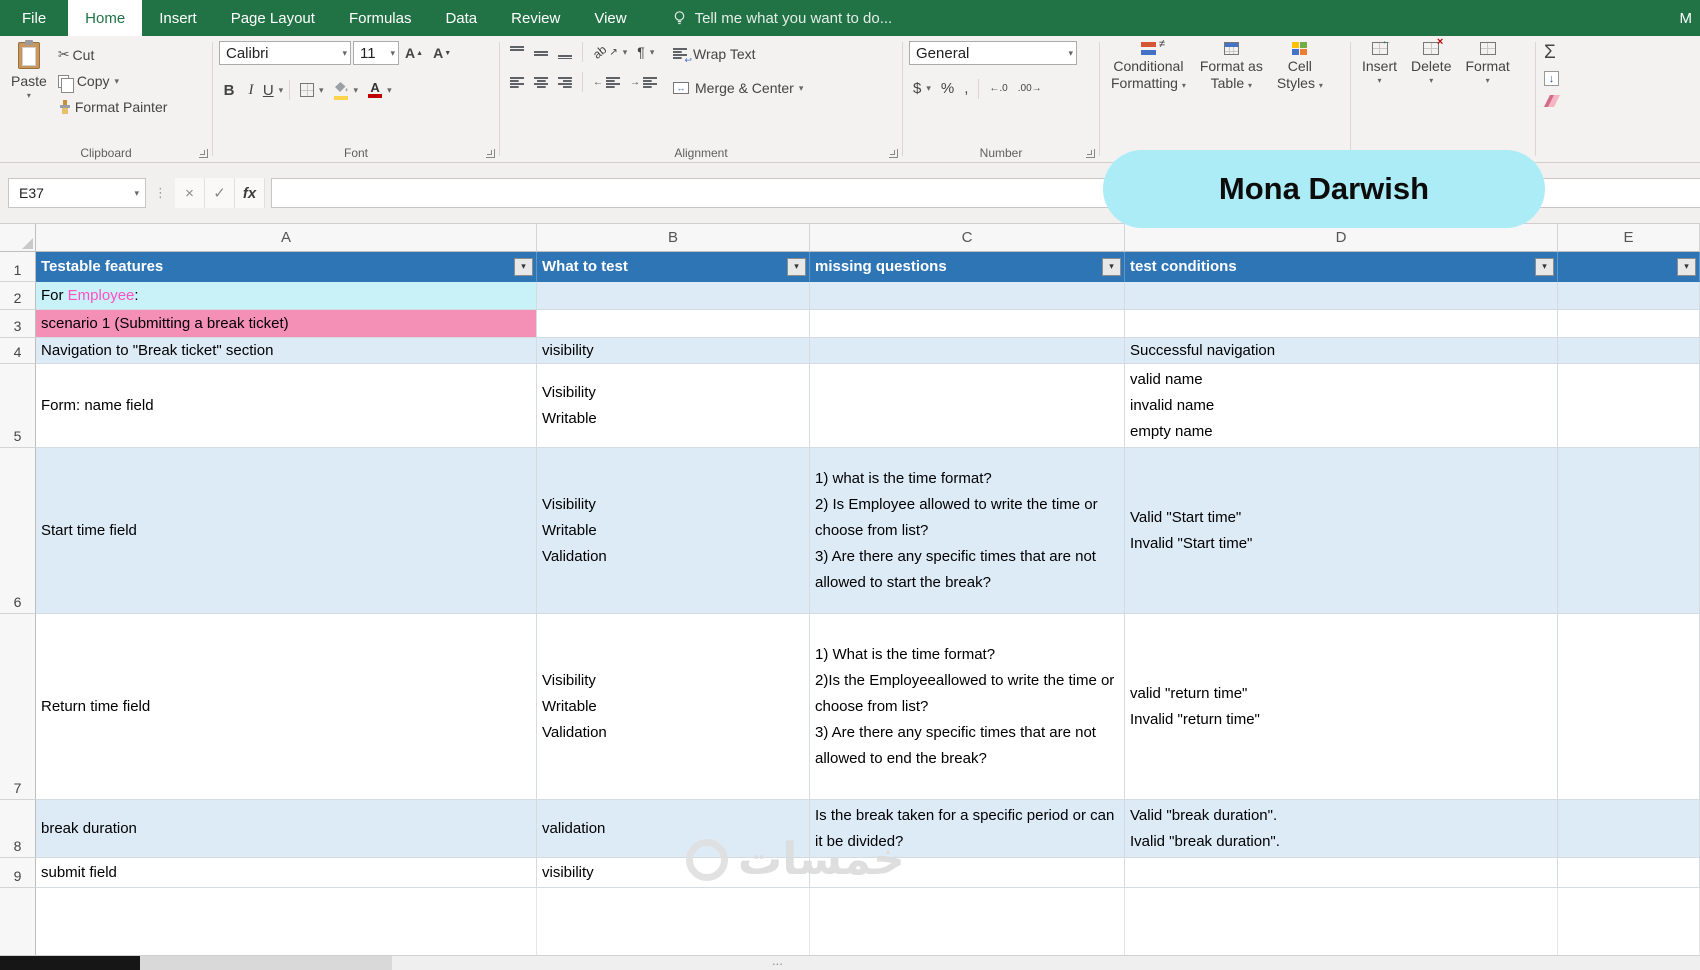  Describe the element at coordinates (273, 90) in the screenshot. I see `underline-button: U ▾` at that location.